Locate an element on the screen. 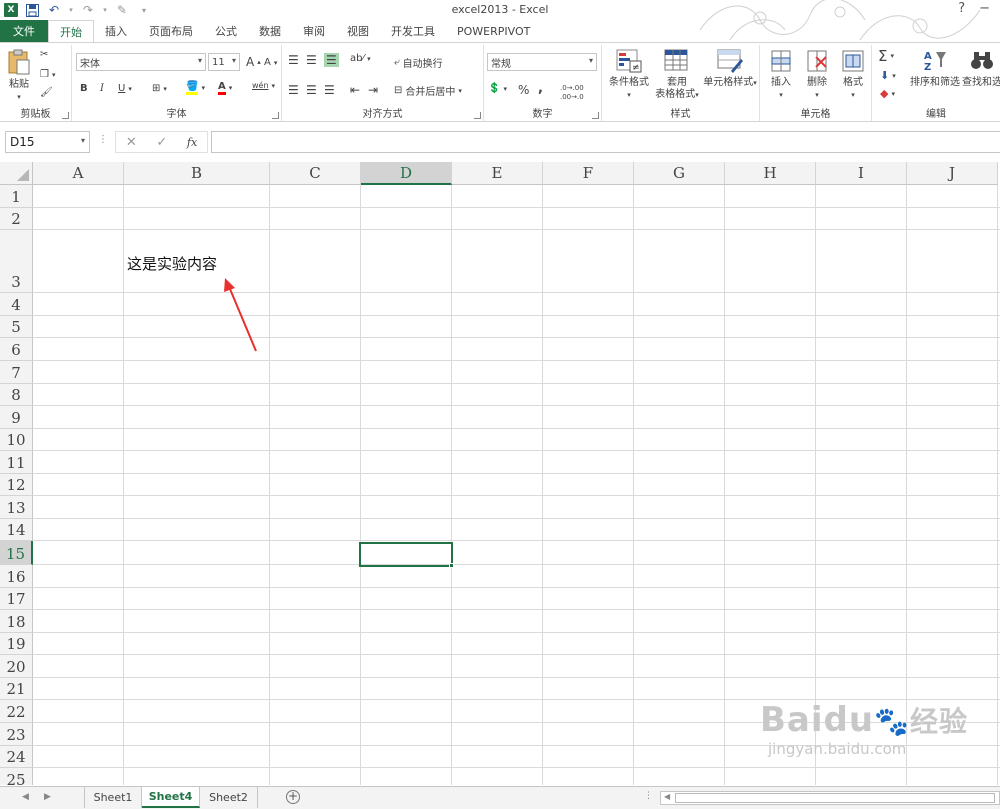 Image resolution: width=1000 pixels, height=809 pixels. tab-home: 开始 is located at coordinates (71, 31).